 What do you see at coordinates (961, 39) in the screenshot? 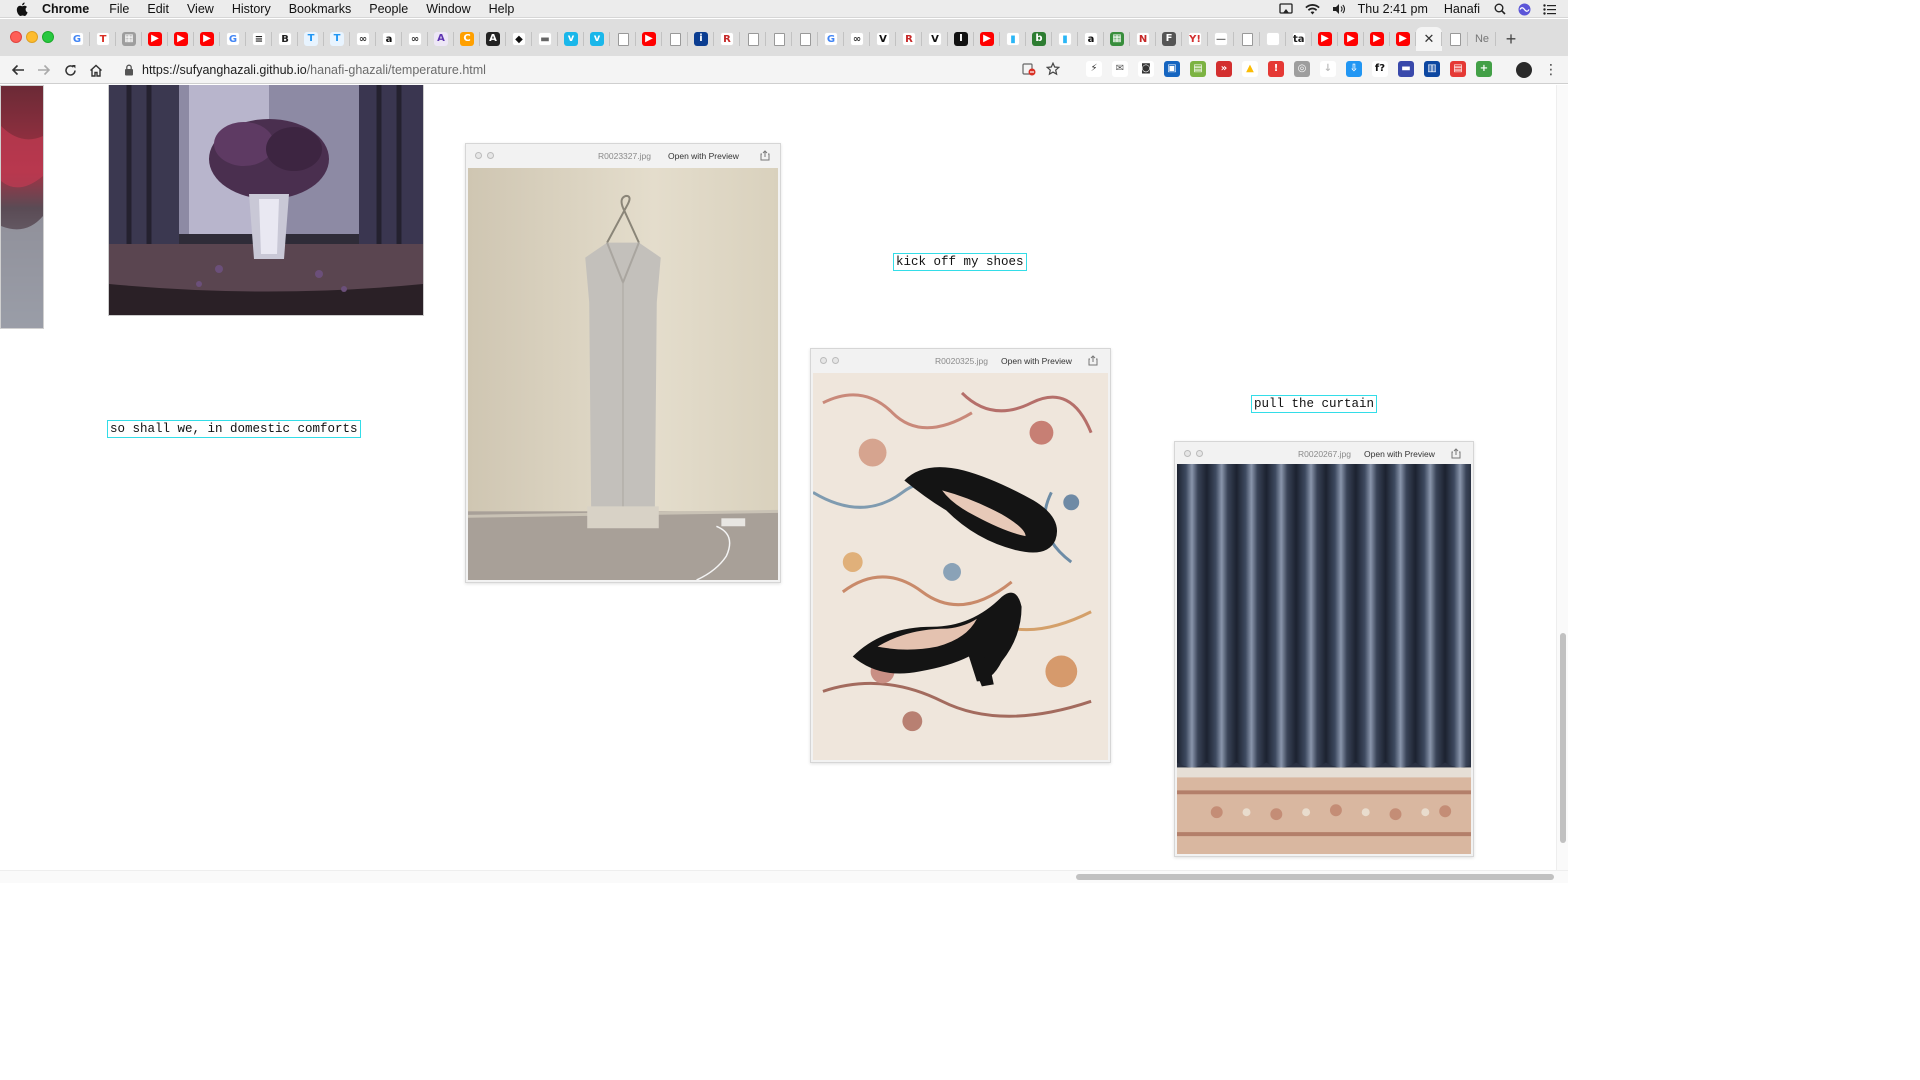
I see `browser-tab: I` at bounding box center [961, 39].